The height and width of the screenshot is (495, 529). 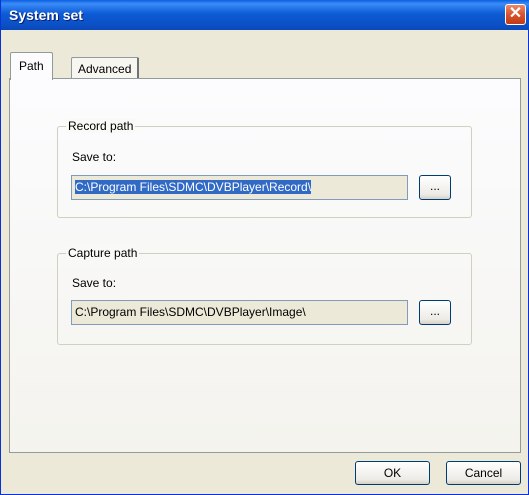 I want to click on close-button: ✕, so click(x=515, y=14).